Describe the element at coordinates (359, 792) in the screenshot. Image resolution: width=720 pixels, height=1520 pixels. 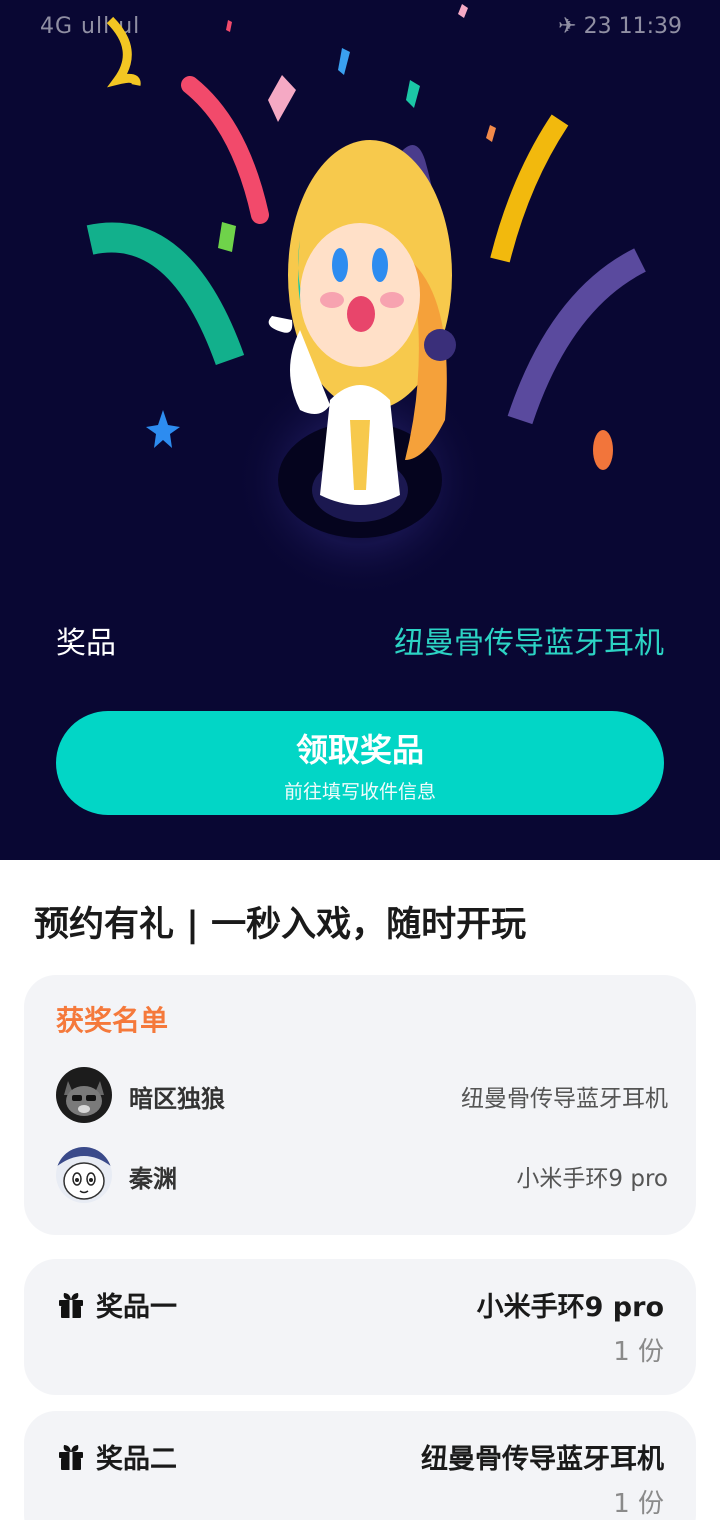
I see `claim-button-subtitle: 前往填写收件信息` at that location.